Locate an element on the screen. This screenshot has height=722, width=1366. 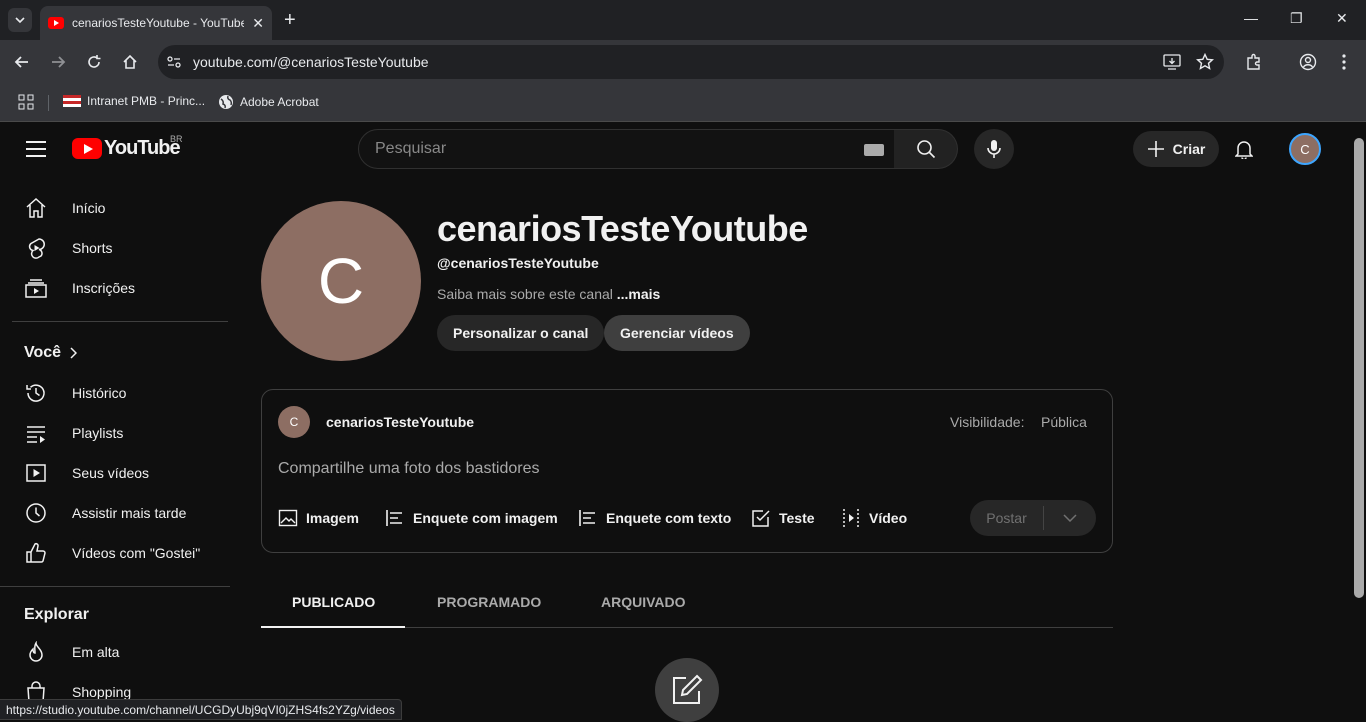
post-video-button: Vídeo is located at coordinates (874, 518).